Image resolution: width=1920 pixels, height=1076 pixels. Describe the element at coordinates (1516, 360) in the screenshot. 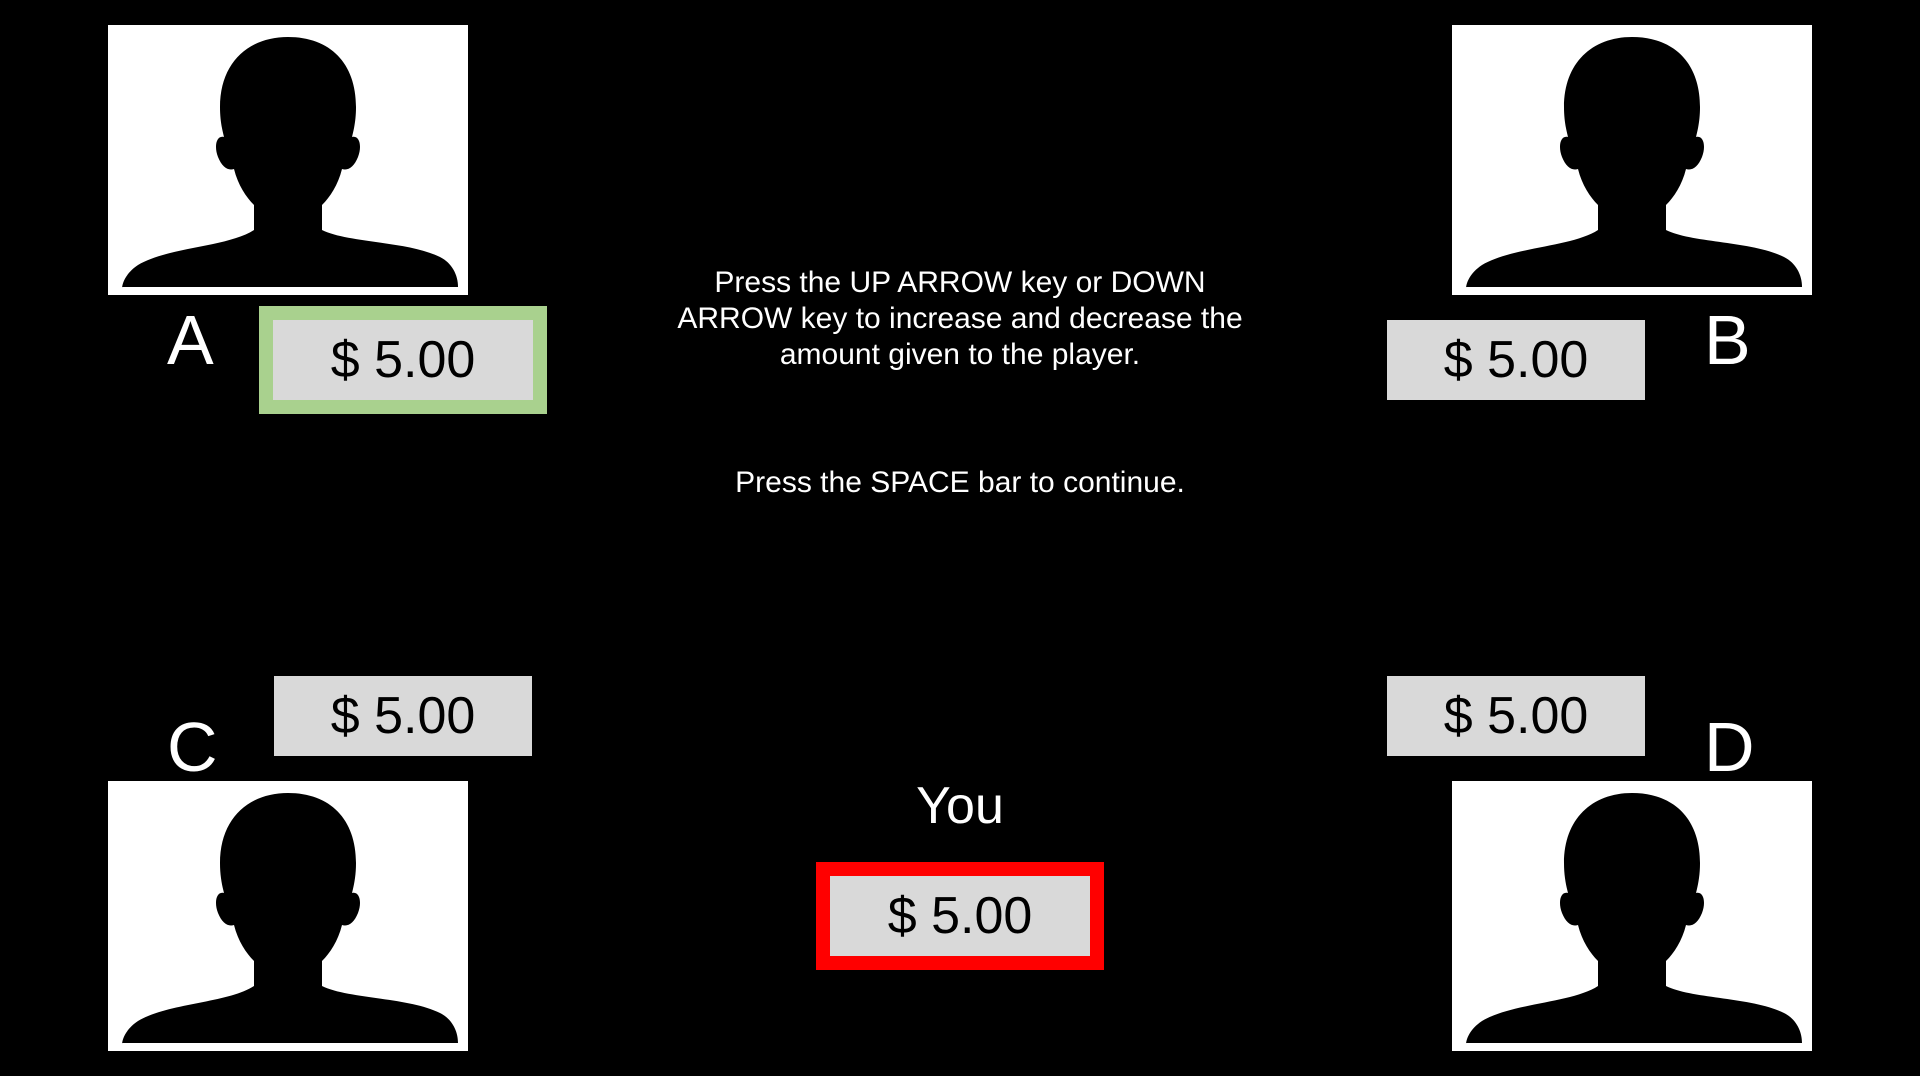

I see `player-b-amount: $ 5.00` at that location.